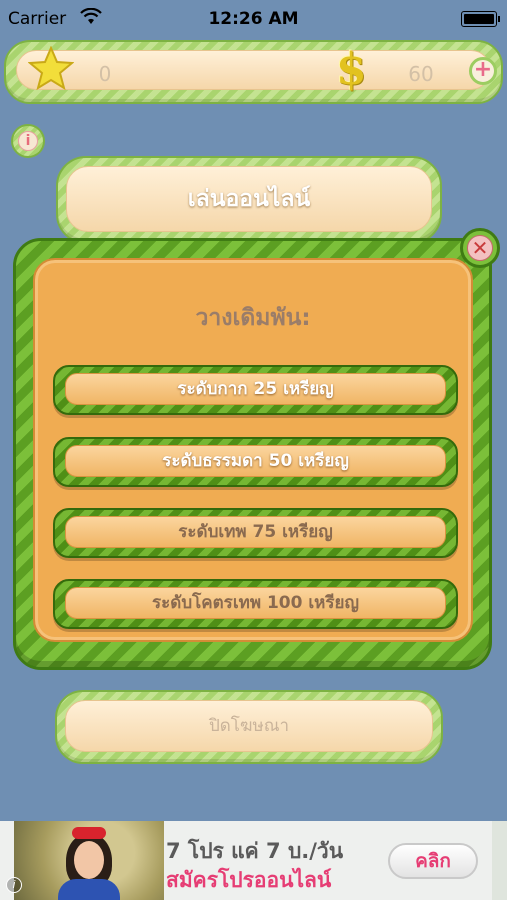 The height and width of the screenshot is (900, 507). I want to click on close-icon: ✕, so click(480, 248).